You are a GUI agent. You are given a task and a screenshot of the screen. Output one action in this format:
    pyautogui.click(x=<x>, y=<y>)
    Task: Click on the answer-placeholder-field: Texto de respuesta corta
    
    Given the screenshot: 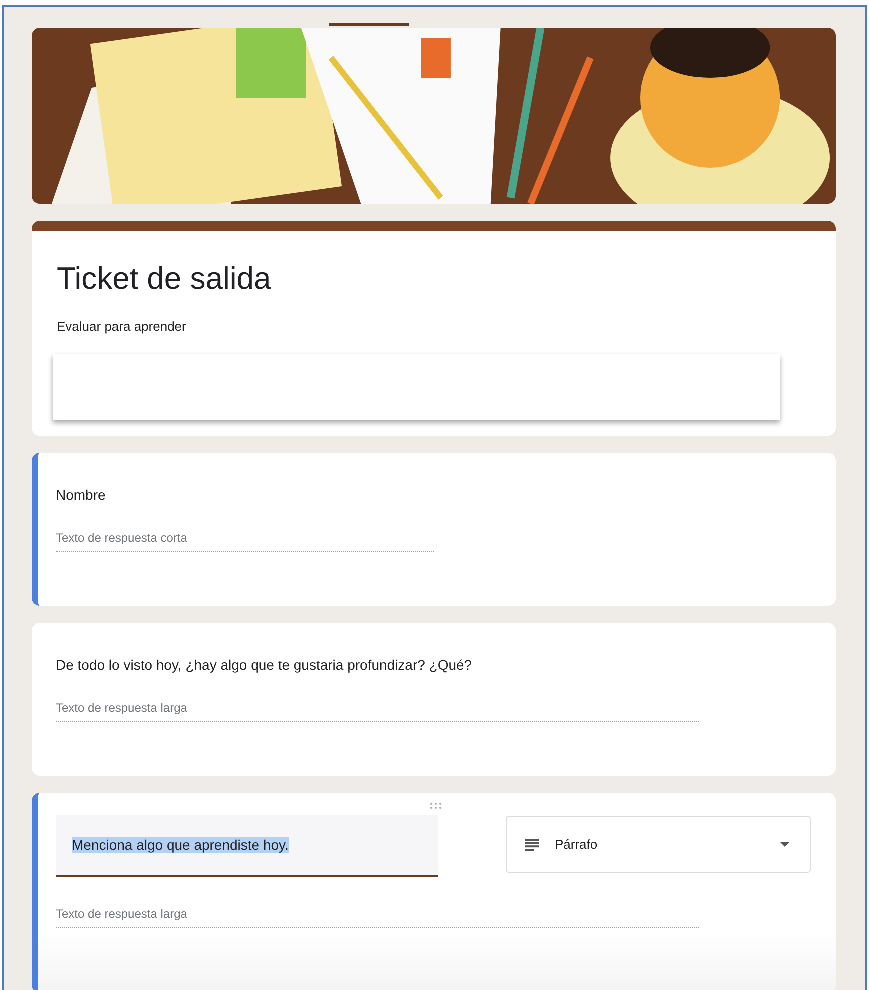 What is the action you would take?
    pyautogui.click(x=245, y=541)
    